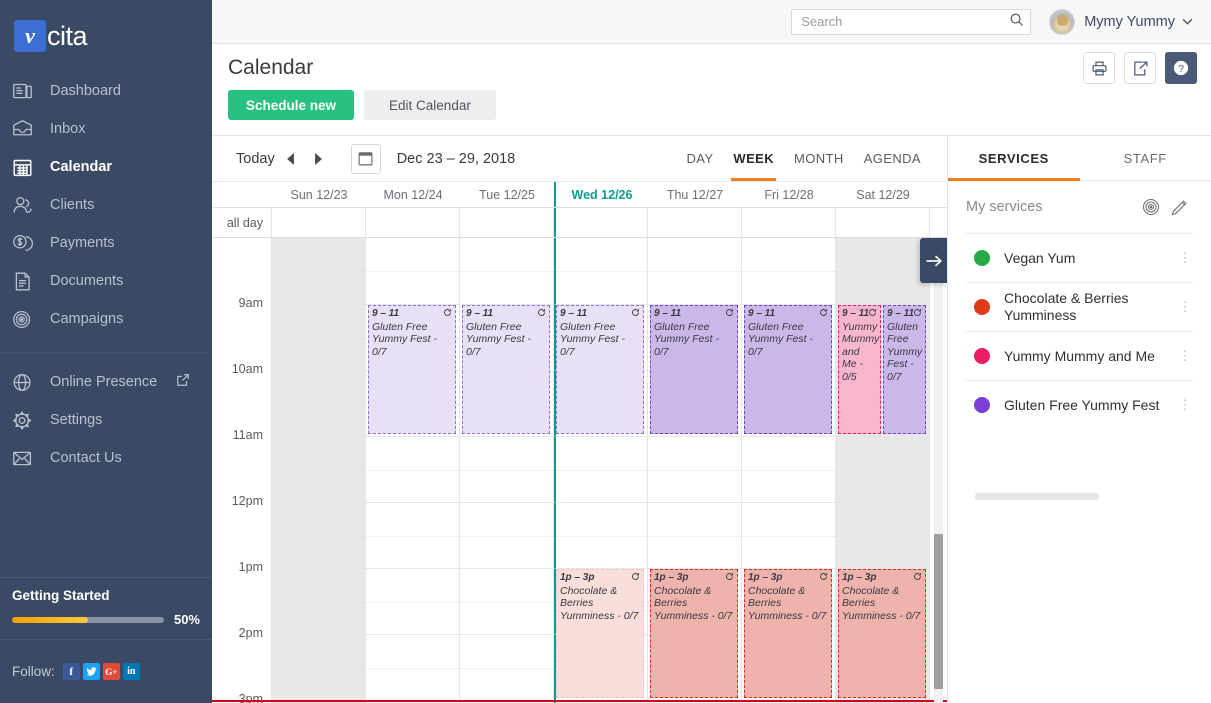 This screenshot has width=1211, height=703. Describe the element at coordinates (71, 671) in the screenshot. I see `facebook-icon: f` at that location.